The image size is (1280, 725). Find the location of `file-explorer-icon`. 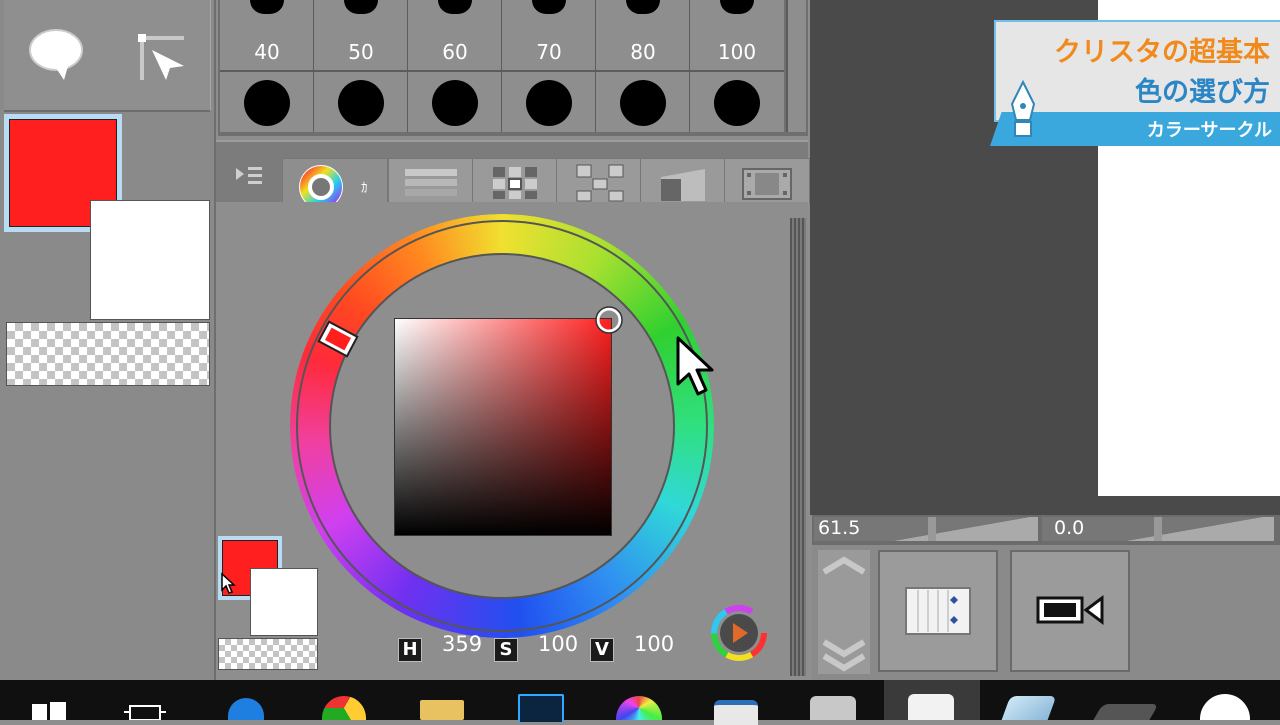

file-explorer-icon is located at coordinates (442, 710).